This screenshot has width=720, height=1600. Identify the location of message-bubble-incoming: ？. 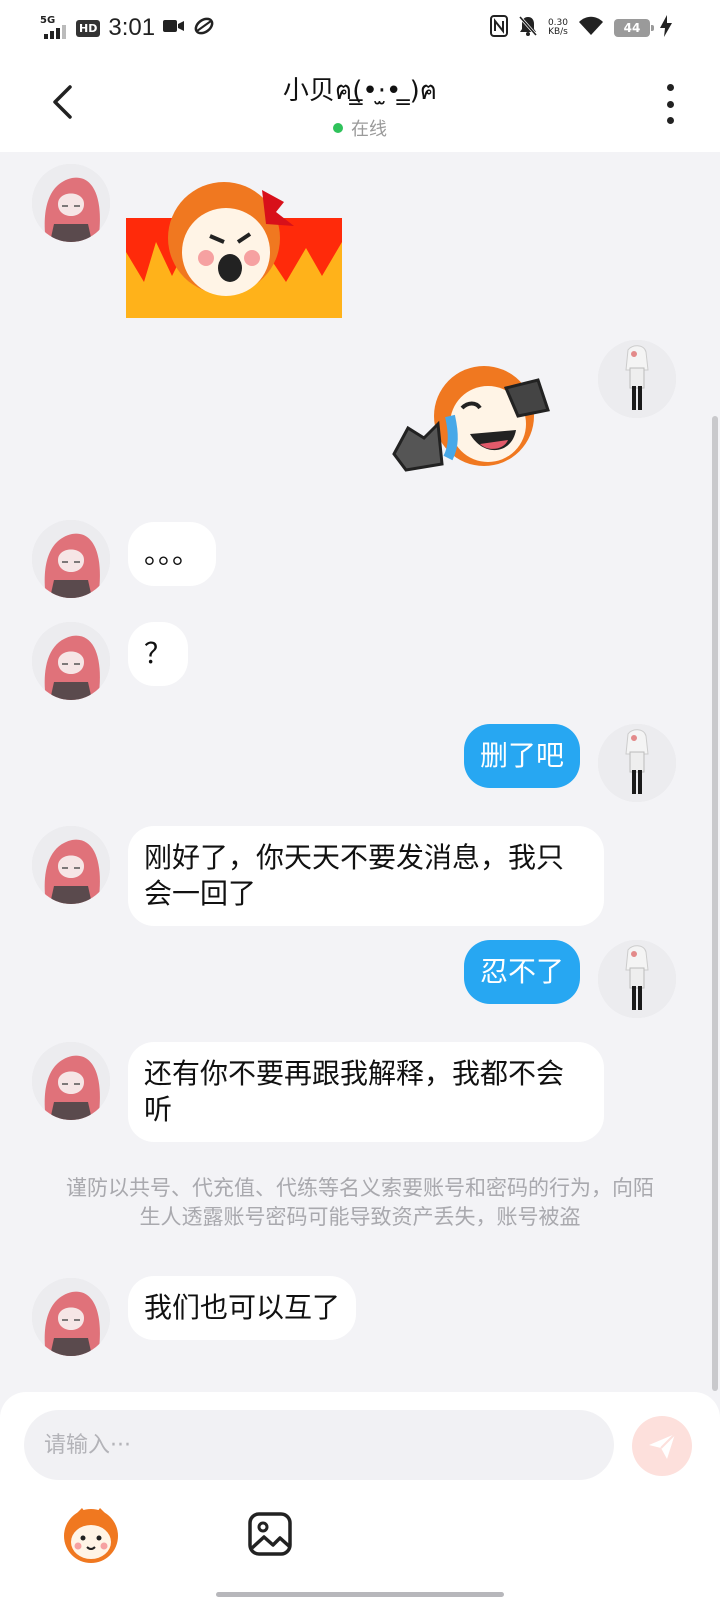
(158, 654).